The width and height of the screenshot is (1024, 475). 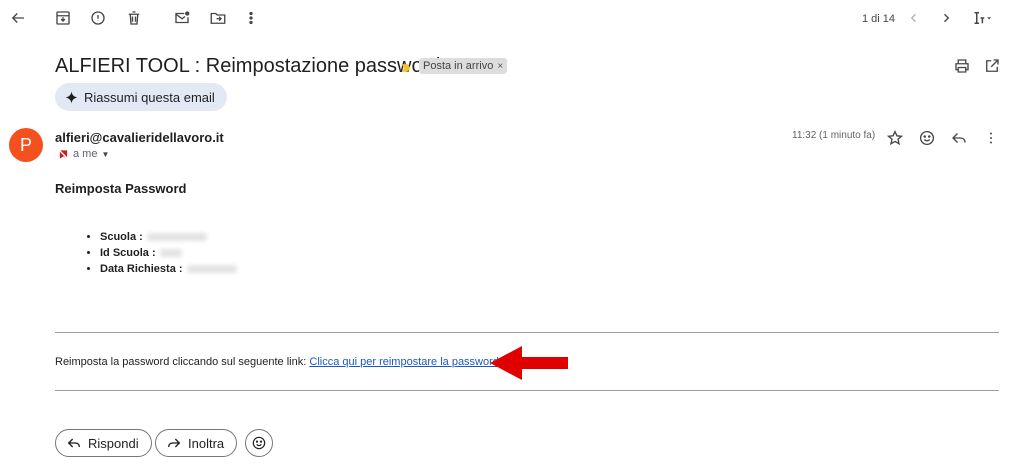 What do you see at coordinates (879, 19) in the screenshot?
I see `message-counter: 1 di 14` at bounding box center [879, 19].